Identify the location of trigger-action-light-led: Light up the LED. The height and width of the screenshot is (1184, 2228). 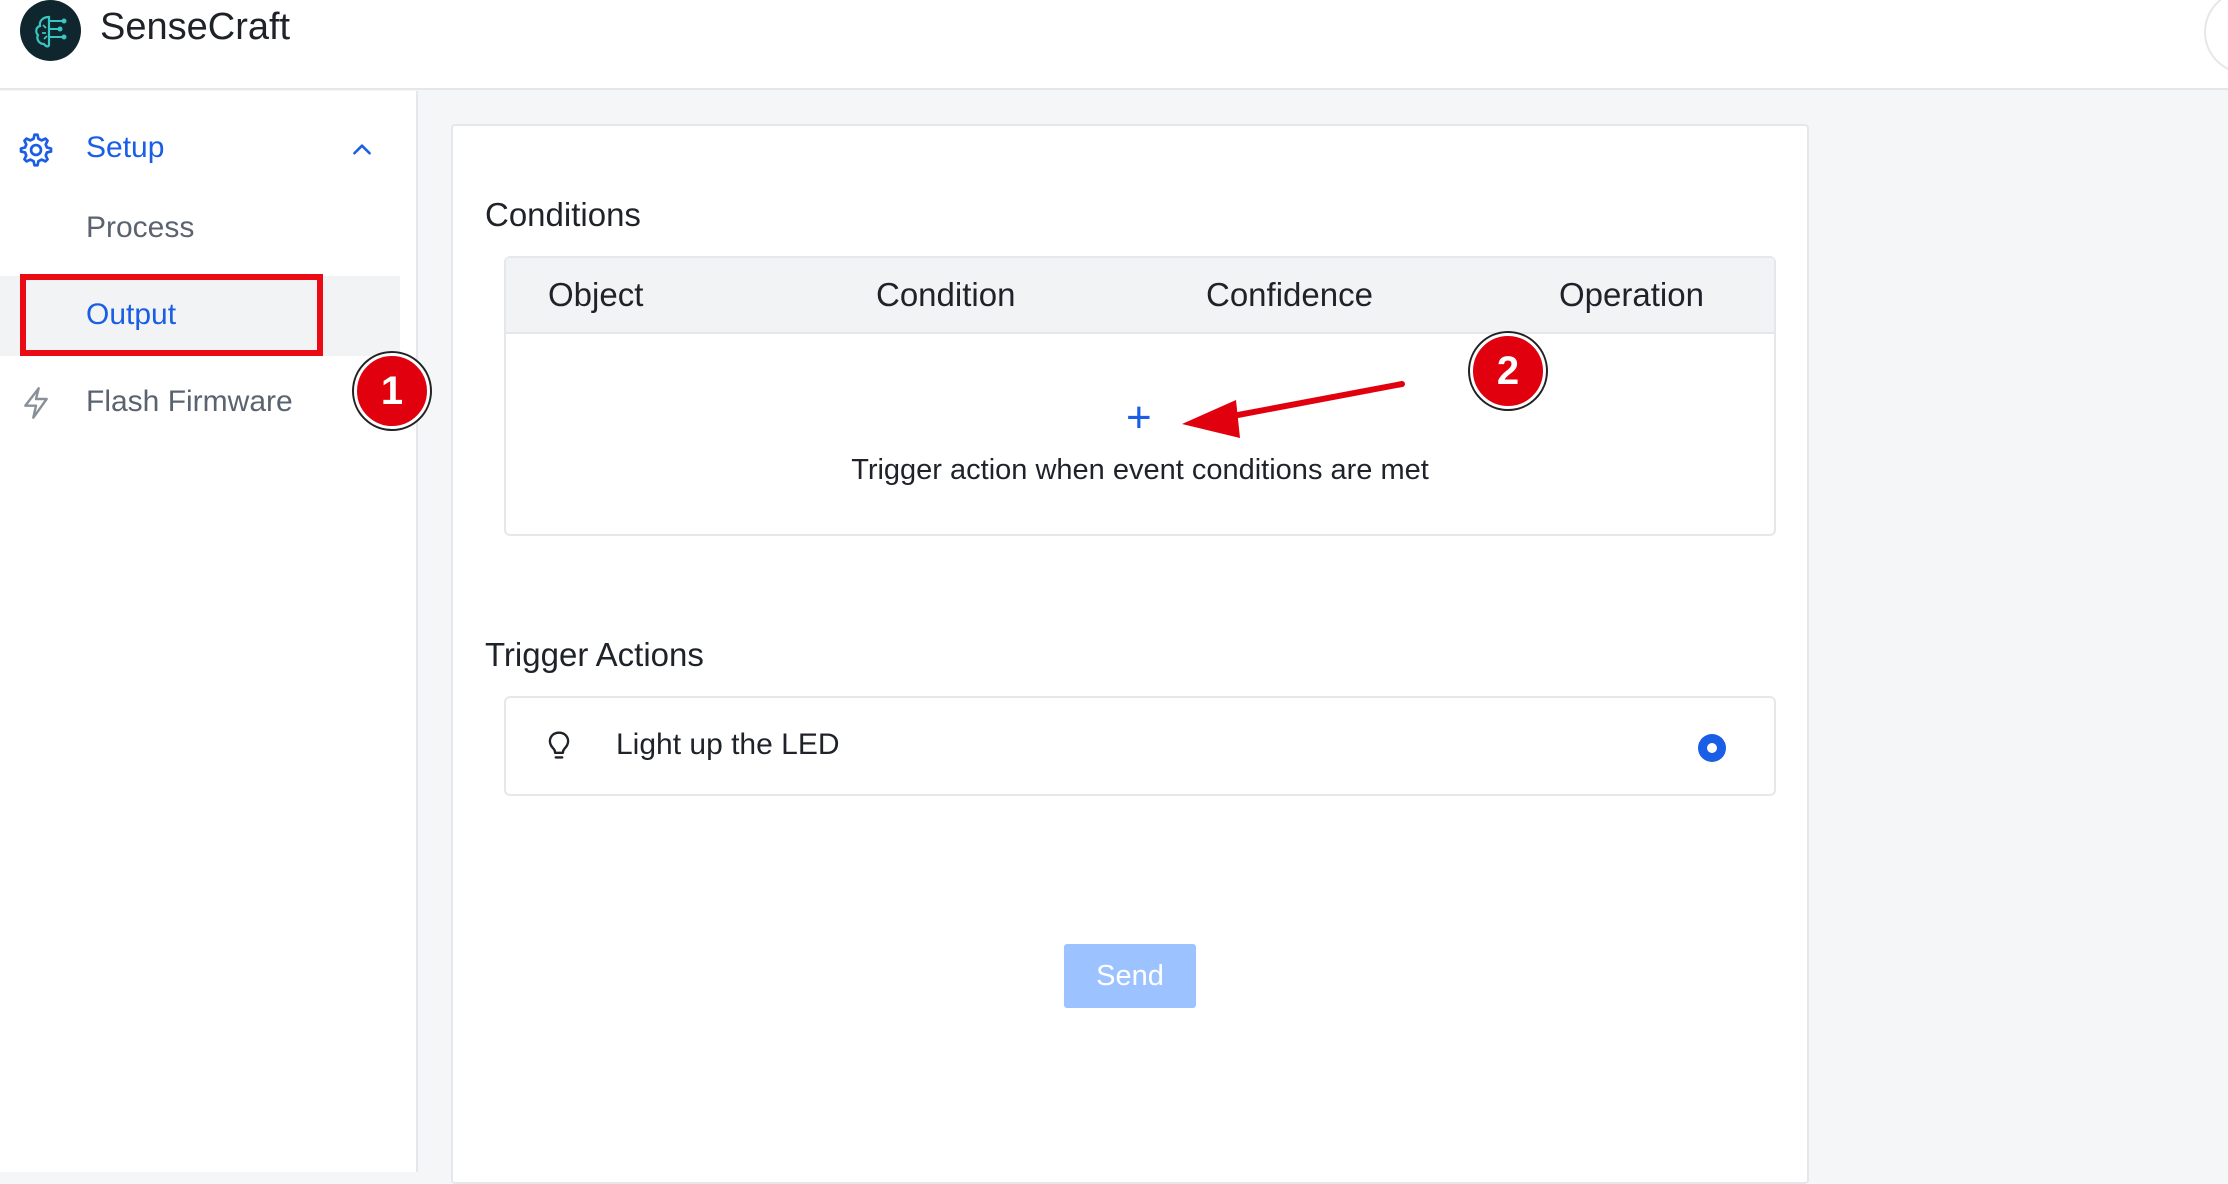
(1140, 746).